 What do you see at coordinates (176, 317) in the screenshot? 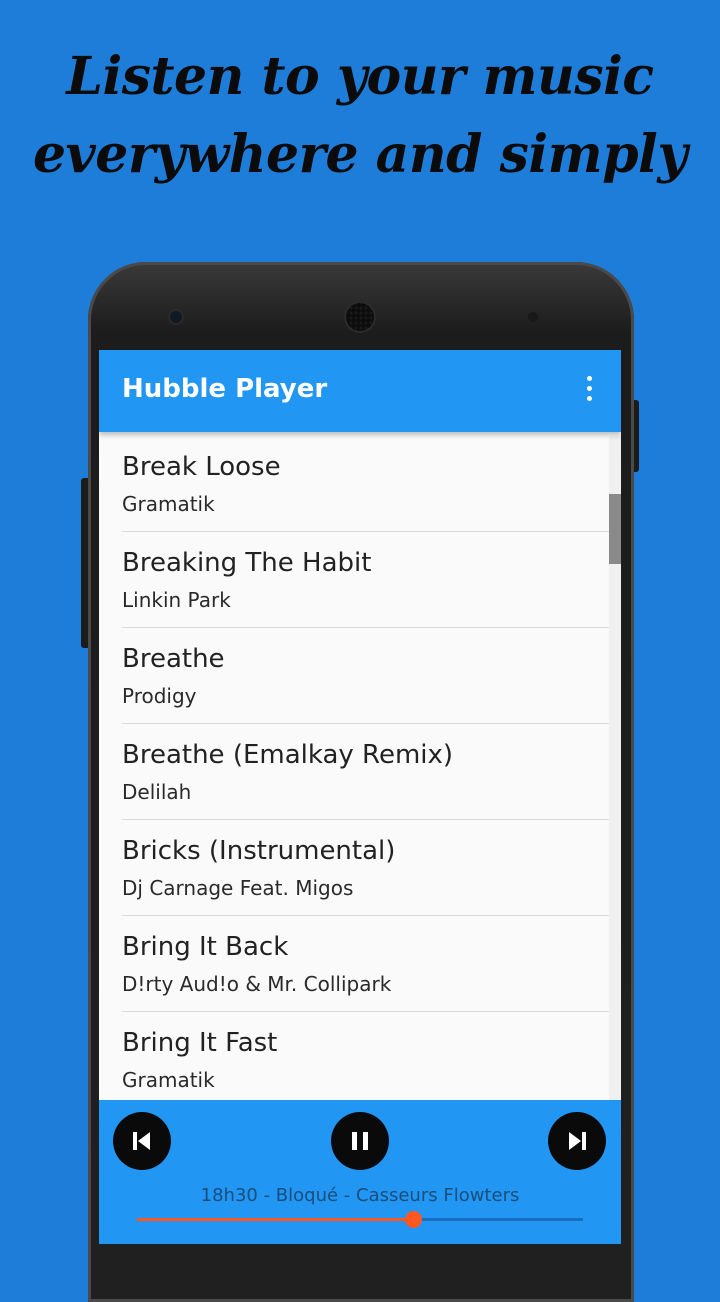
I see `front-camera` at bounding box center [176, 317].